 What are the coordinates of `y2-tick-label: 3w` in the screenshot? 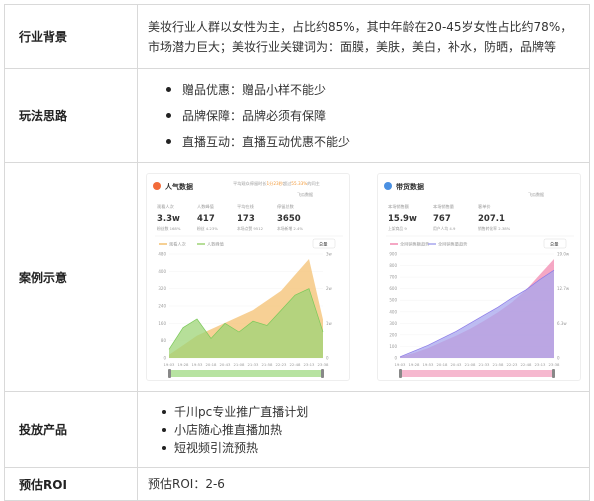 It's located at (329, 254).